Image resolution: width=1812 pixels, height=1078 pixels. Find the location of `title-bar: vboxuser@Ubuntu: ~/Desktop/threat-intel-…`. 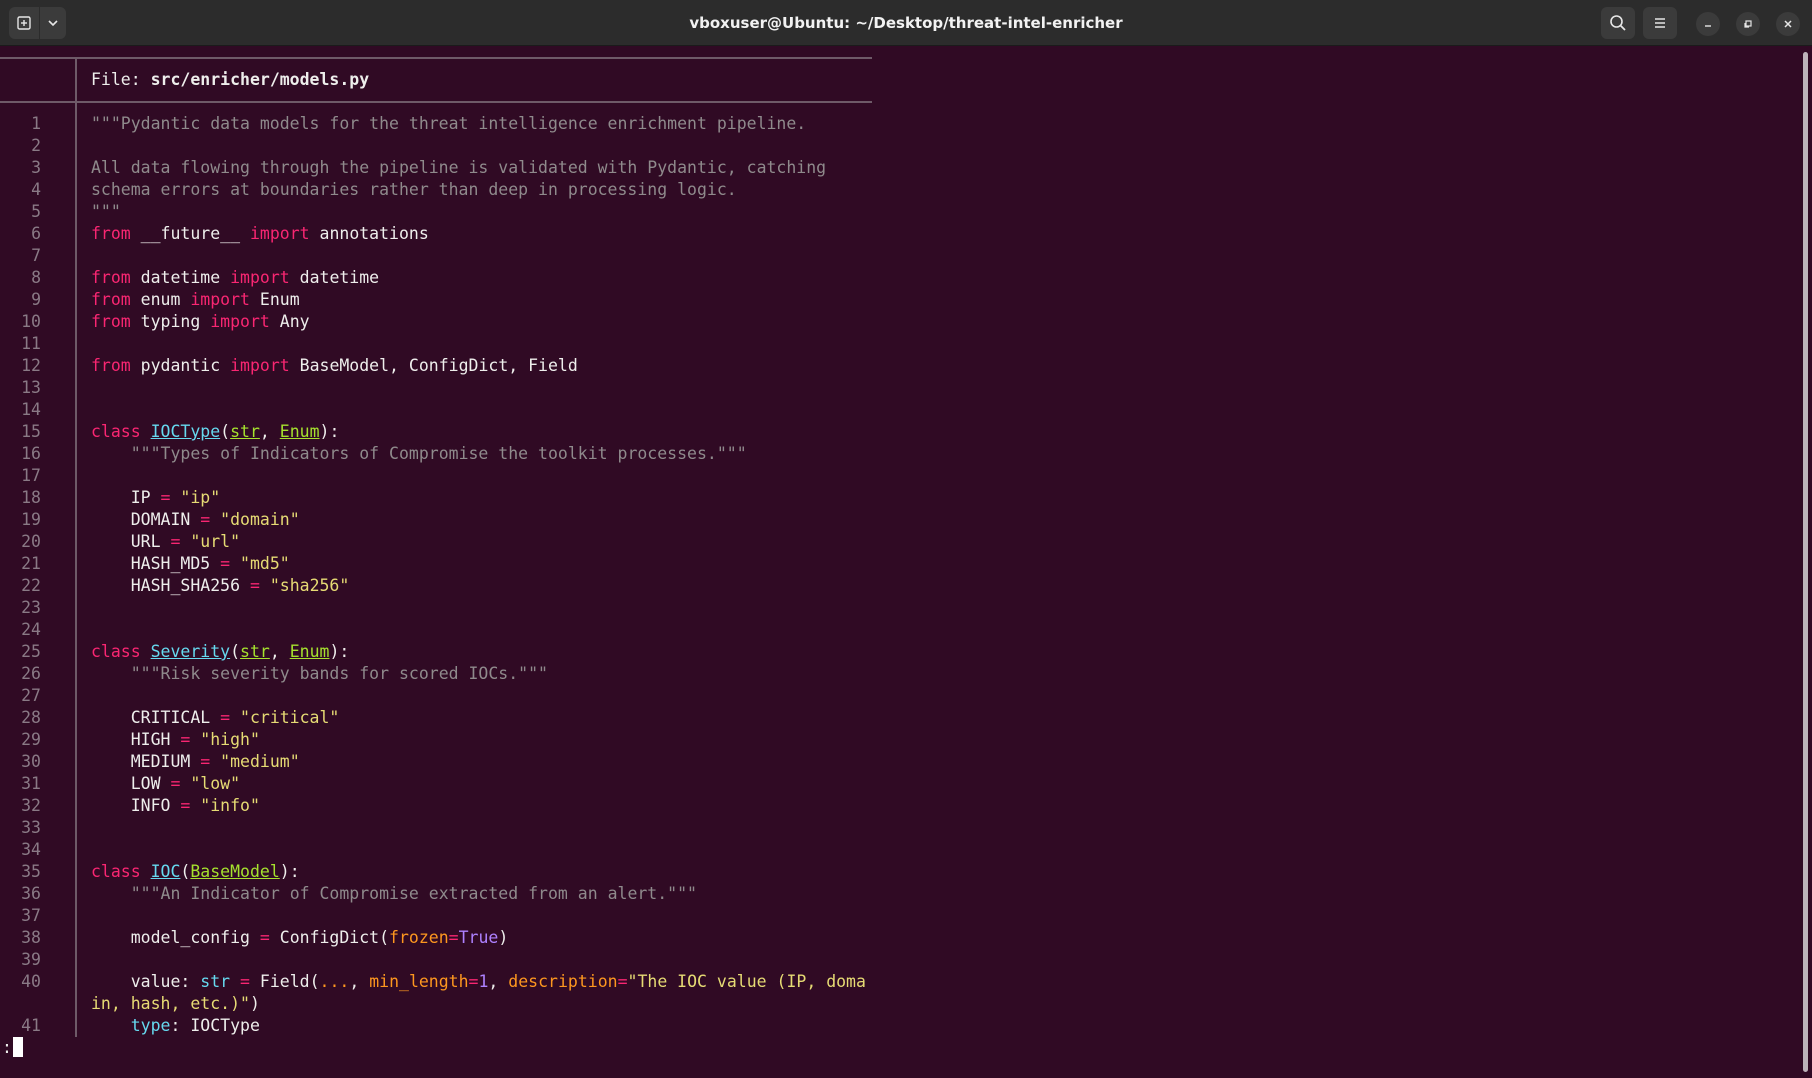

title-bar: vboxuser@Ubuntu: ~/Desktop/threat-intel-… is located at coordinates (906, 23).